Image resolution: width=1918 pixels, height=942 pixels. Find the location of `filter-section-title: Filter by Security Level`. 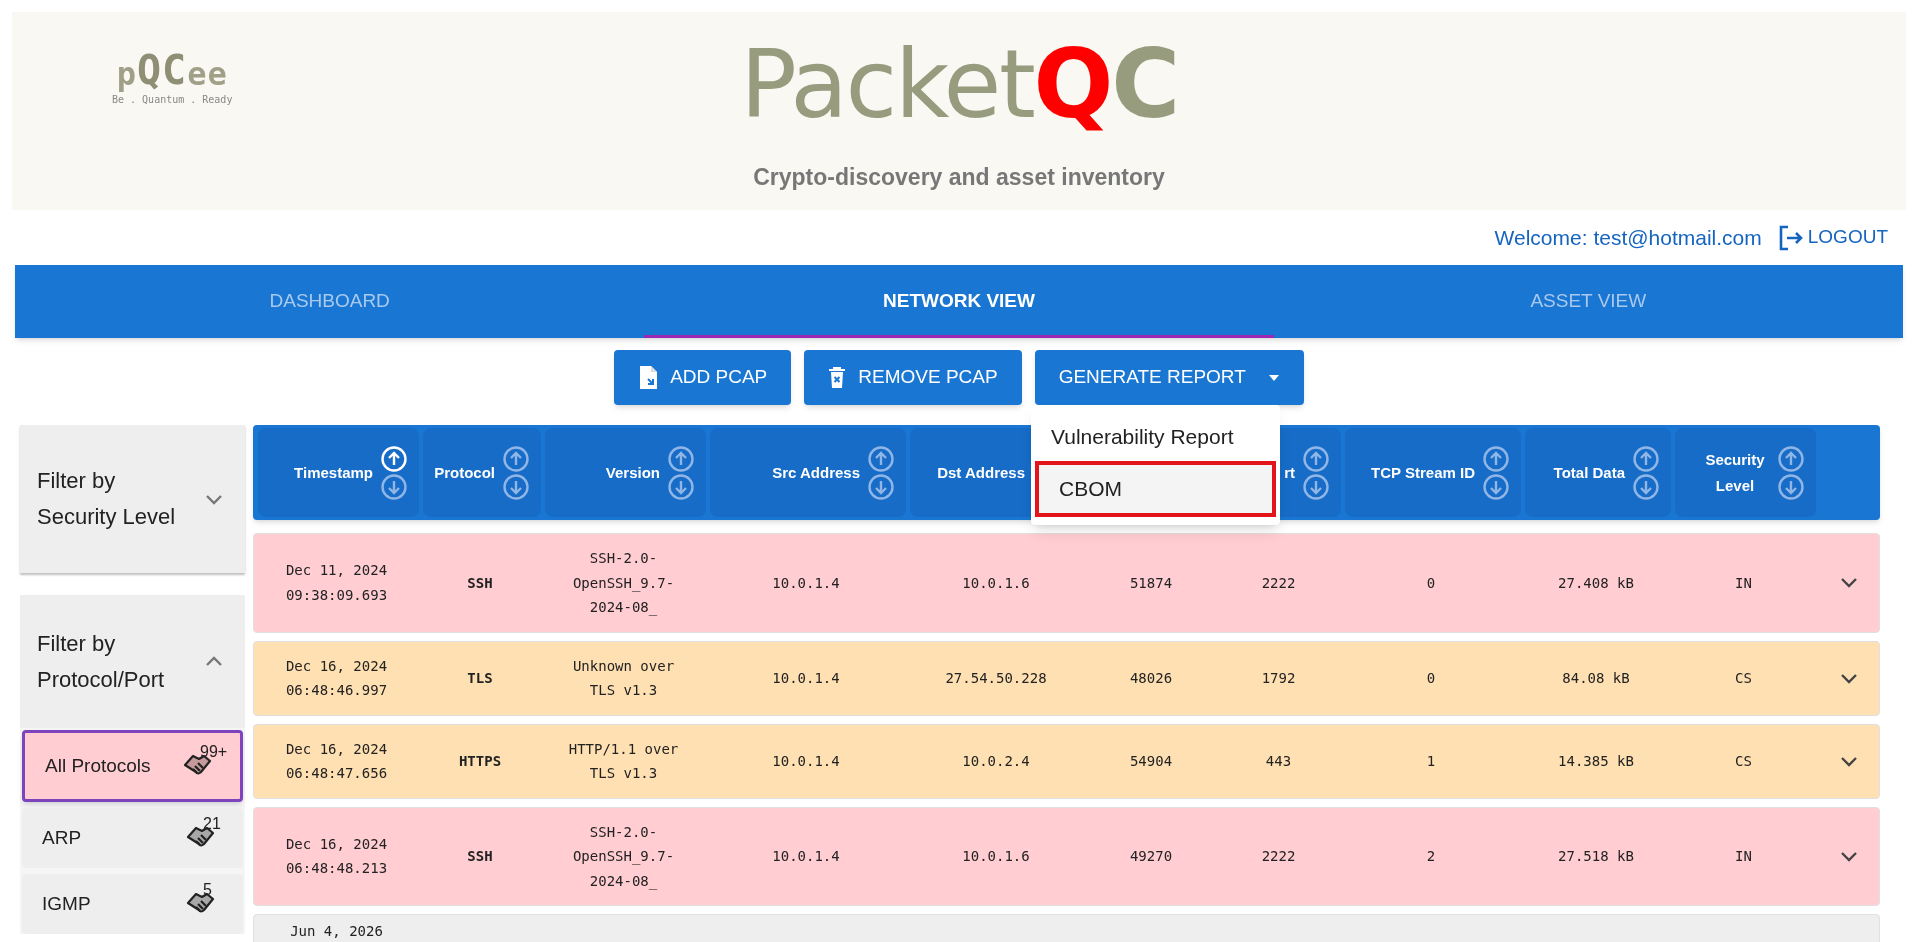

filter-section-title: Filter by Security Level is located at coordinates (107, 499).